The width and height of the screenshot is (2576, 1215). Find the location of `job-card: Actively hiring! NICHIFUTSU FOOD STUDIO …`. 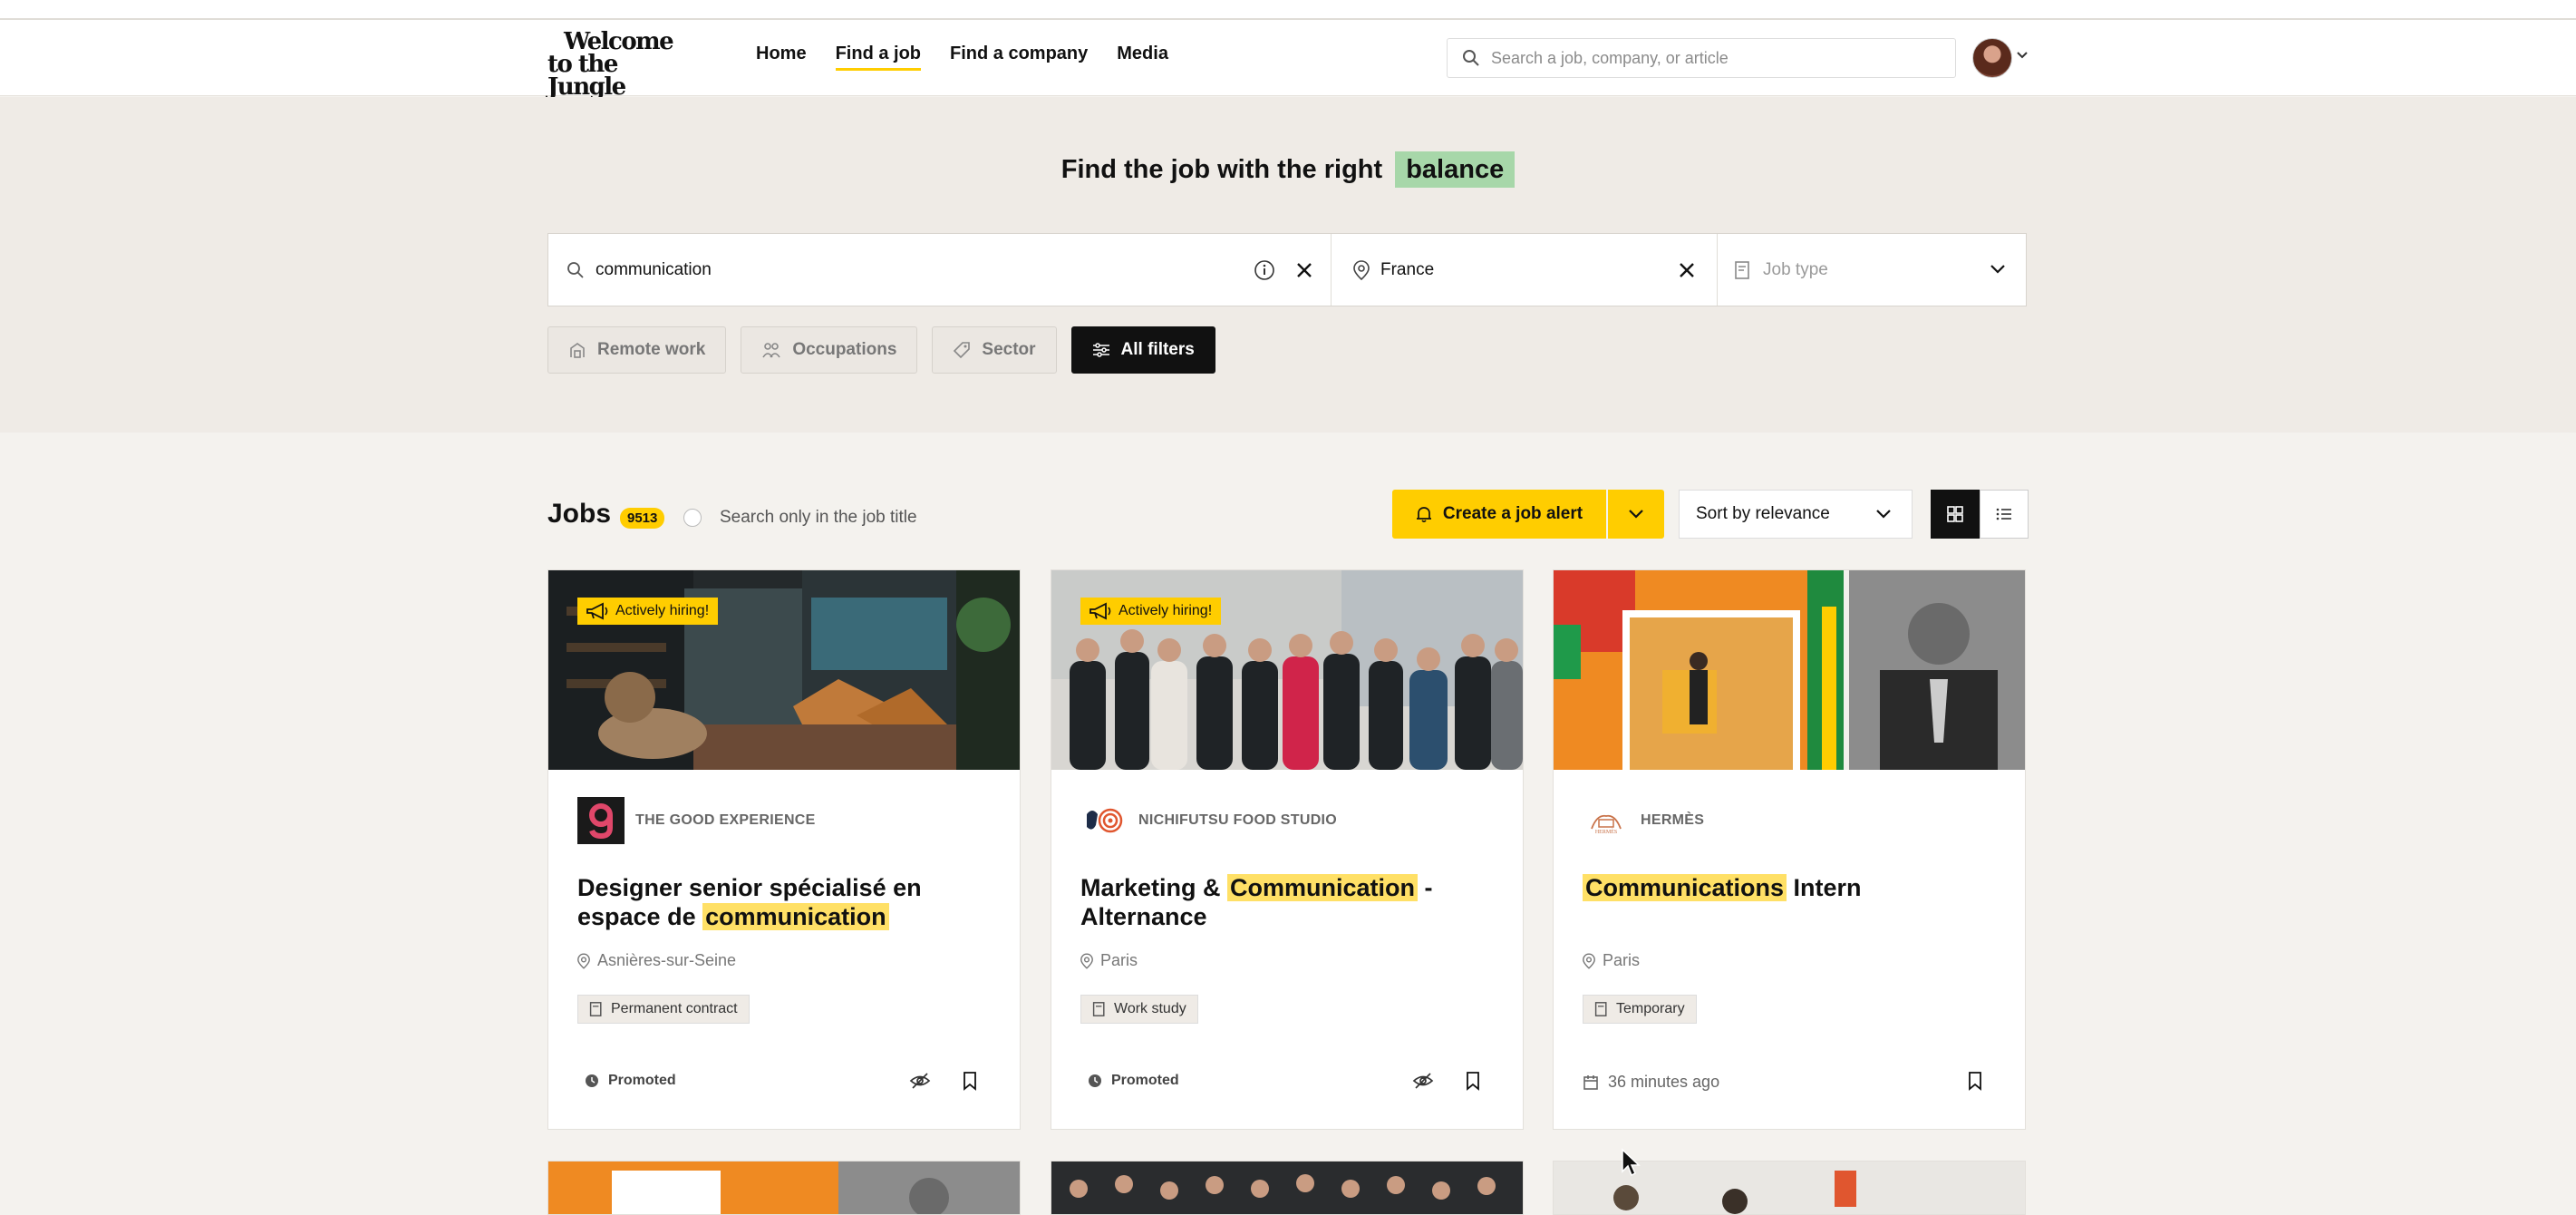

job-card: Actively hiring! NICHIFUTSU FOOD STUDIO … is located at coordinates (1287, 850).